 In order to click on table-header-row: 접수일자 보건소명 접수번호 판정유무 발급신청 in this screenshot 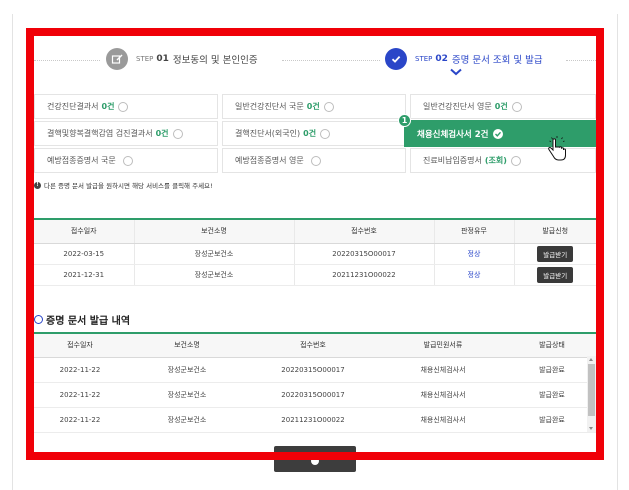, I will do `click(315, 231)`.